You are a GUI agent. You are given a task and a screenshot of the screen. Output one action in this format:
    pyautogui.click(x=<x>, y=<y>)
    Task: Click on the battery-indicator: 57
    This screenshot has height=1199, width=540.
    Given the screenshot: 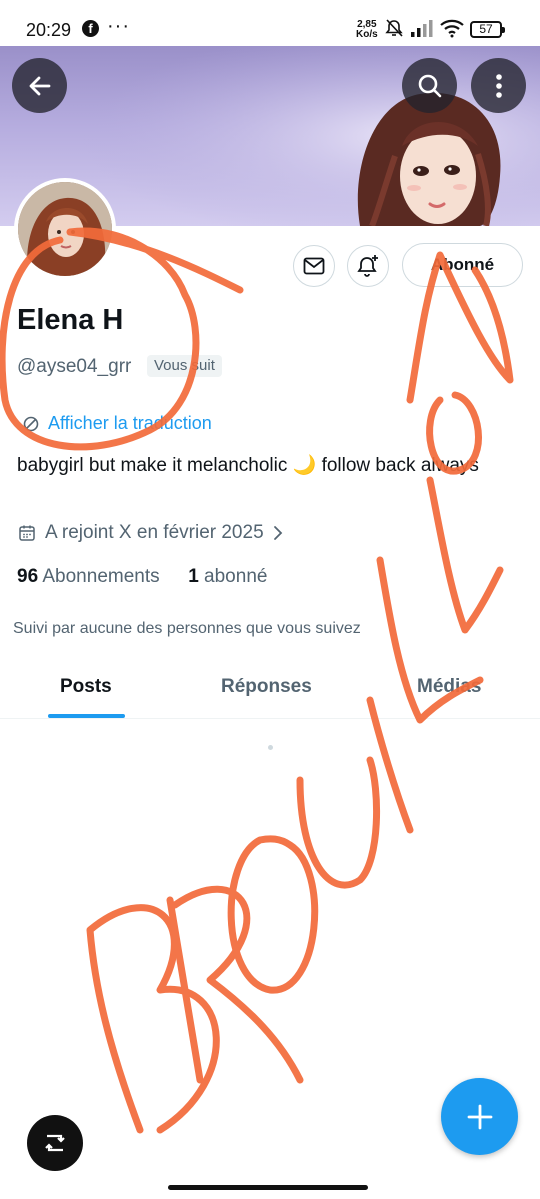 What is the action you would take?
    pyautogui.click(x=487, y=29)
    